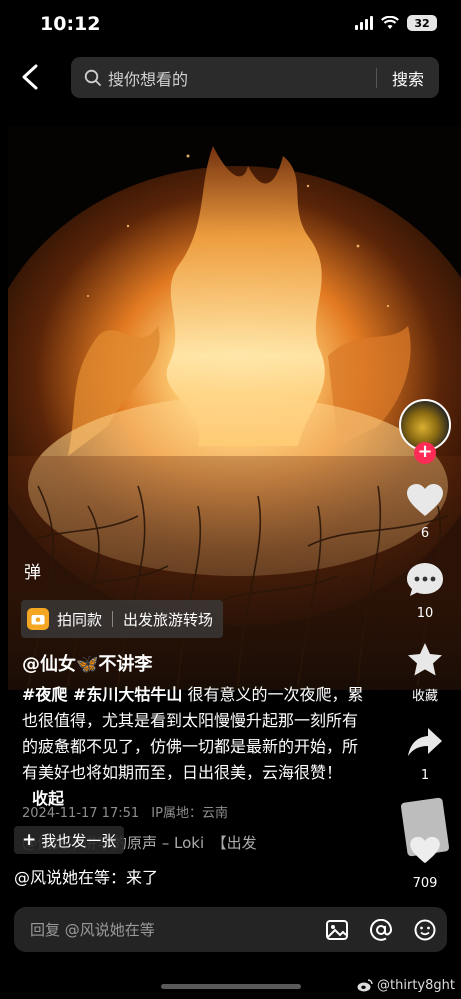 The image size is (461, 999). Describe the element at coordinates (425, 883) in the screenshot. I see `record-count: 709` at that location.